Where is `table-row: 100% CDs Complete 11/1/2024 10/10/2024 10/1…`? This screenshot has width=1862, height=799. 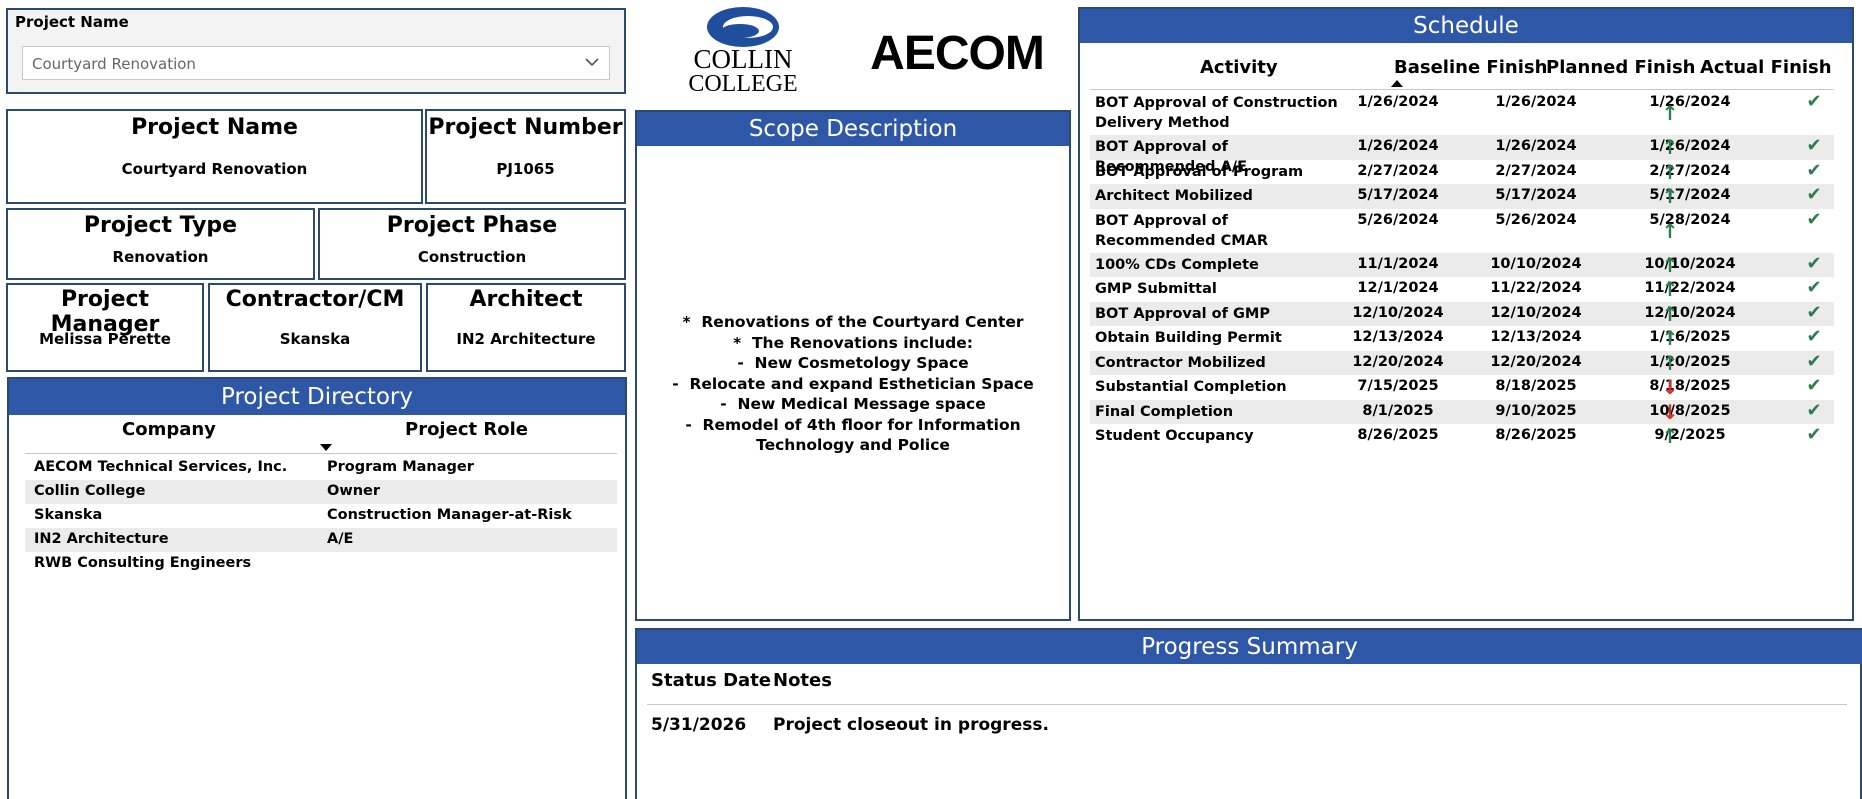 table-row: 100% CDs Complete 11/1/2024 10/10/2024 10/1… is located at coordinates (1462, 264).